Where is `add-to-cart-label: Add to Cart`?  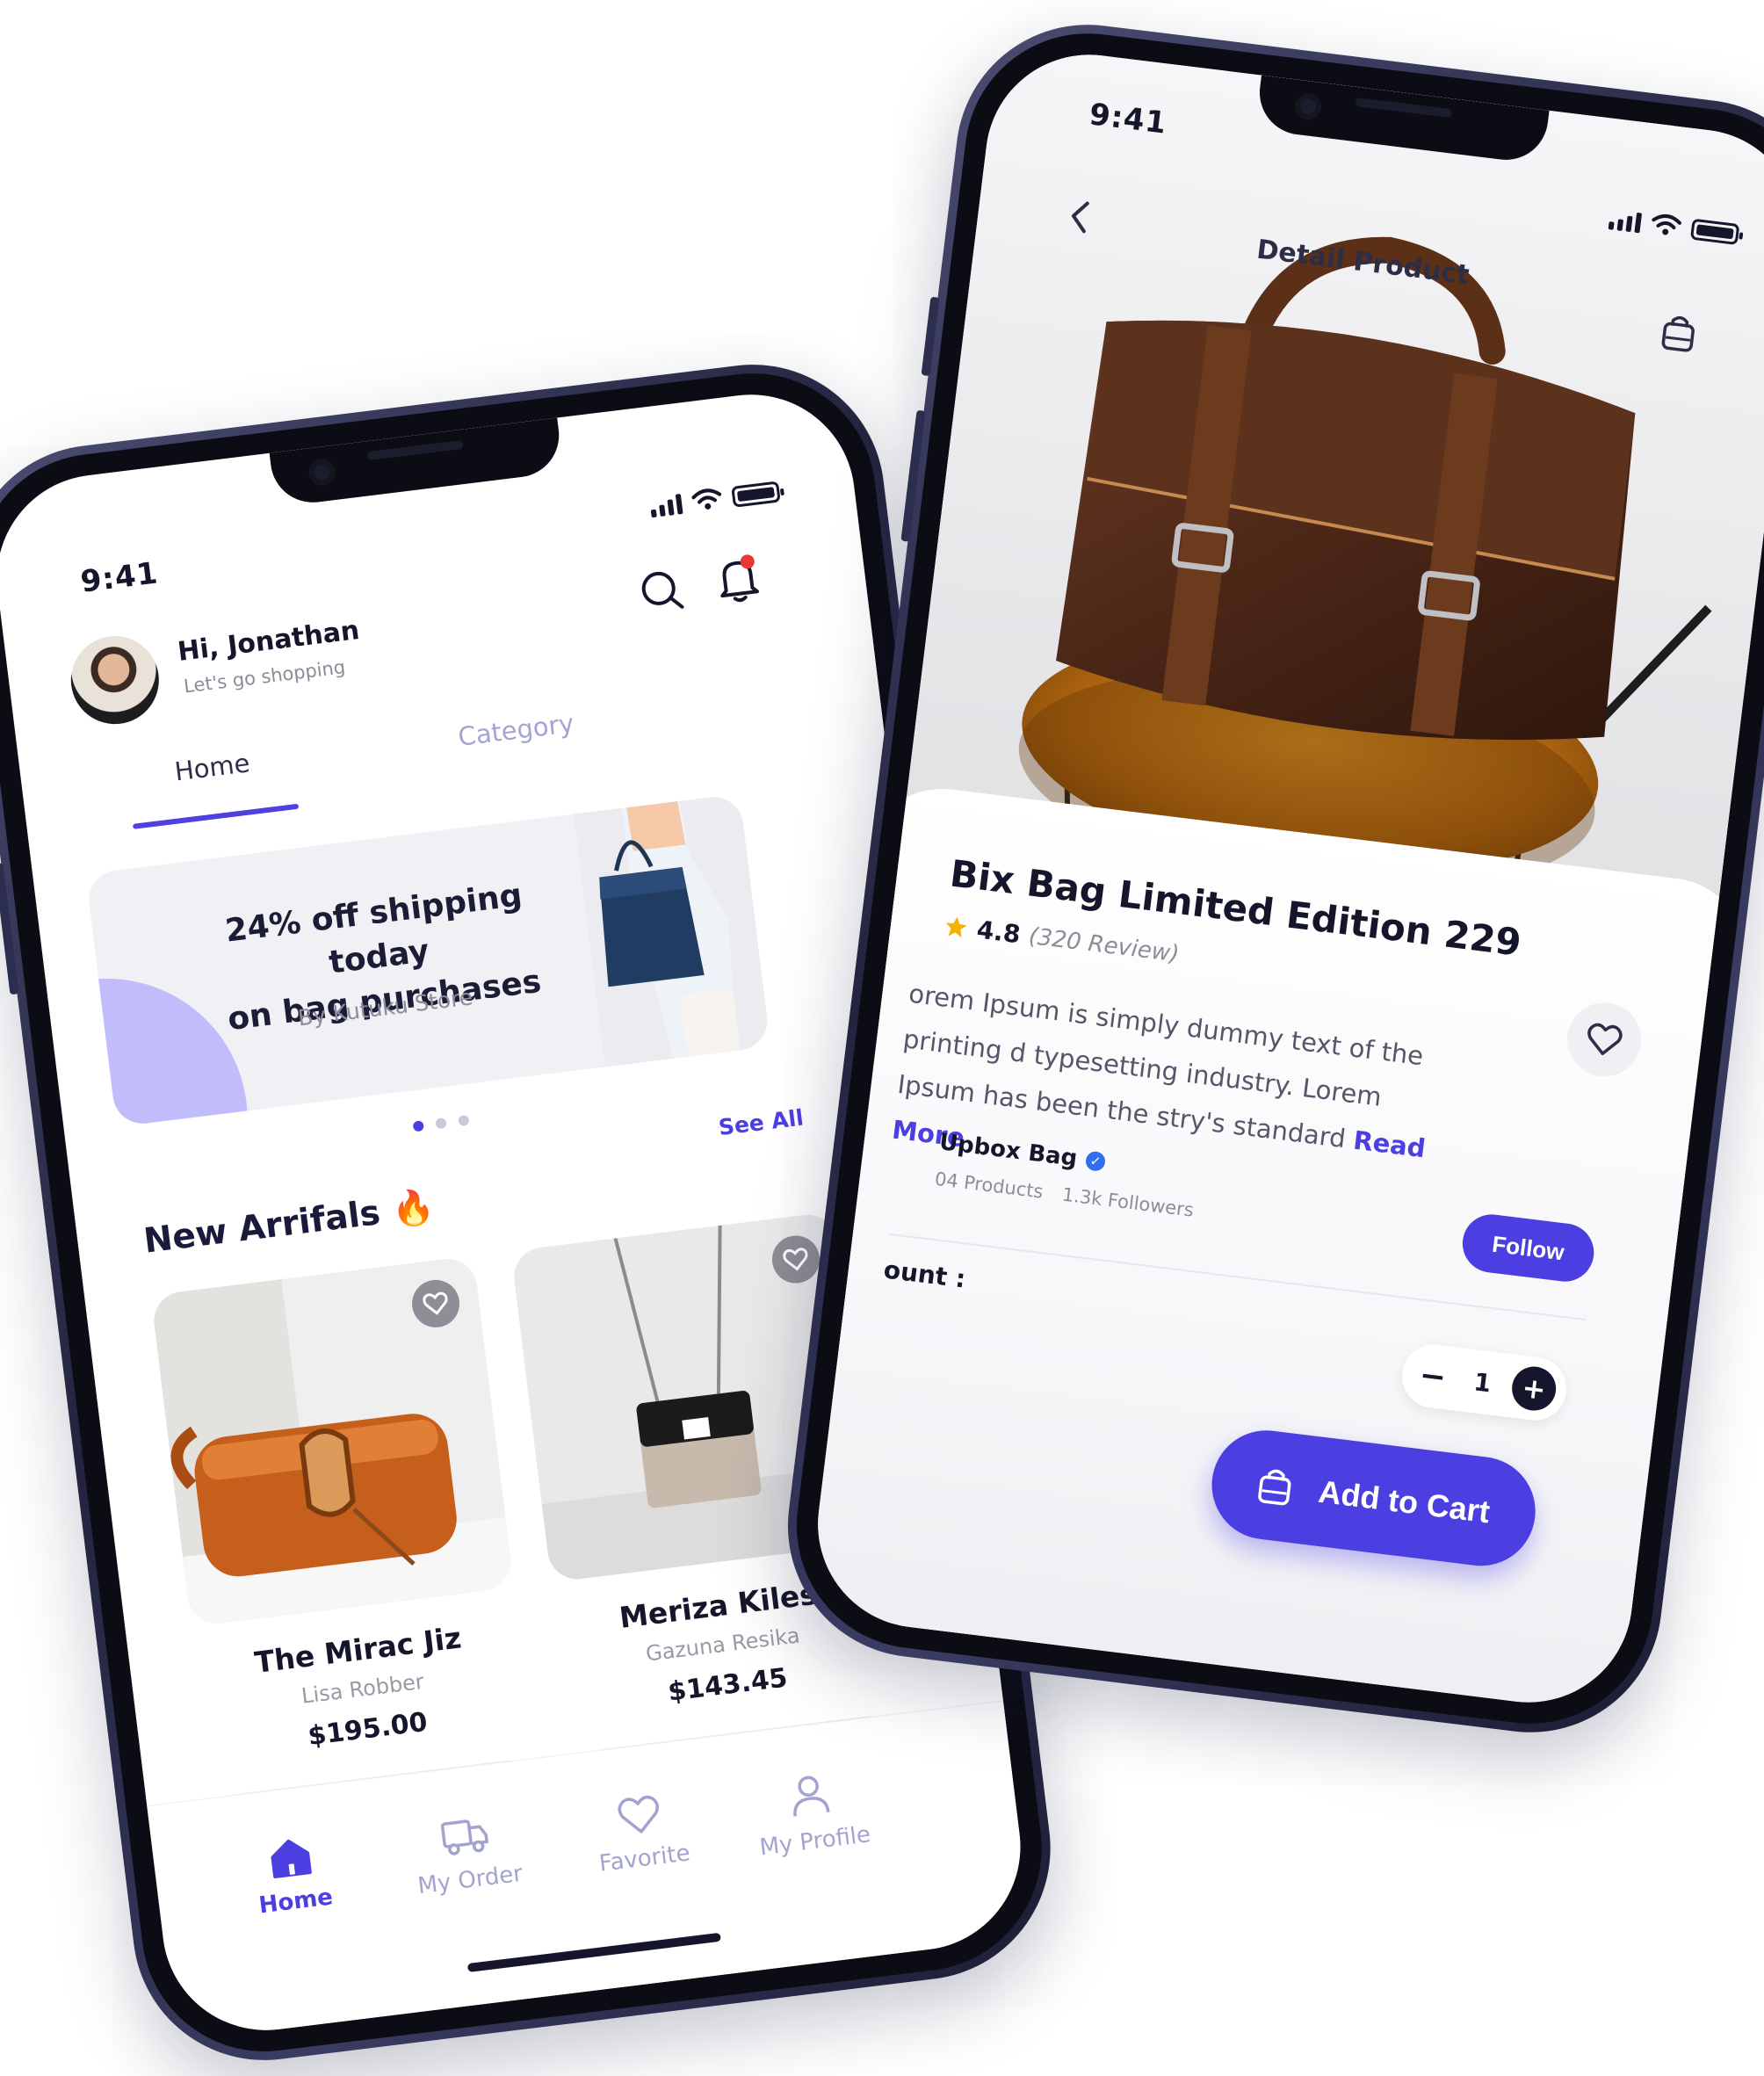
add-to-cart-label: Add to Cart is located at coordinates (1404, 1501).